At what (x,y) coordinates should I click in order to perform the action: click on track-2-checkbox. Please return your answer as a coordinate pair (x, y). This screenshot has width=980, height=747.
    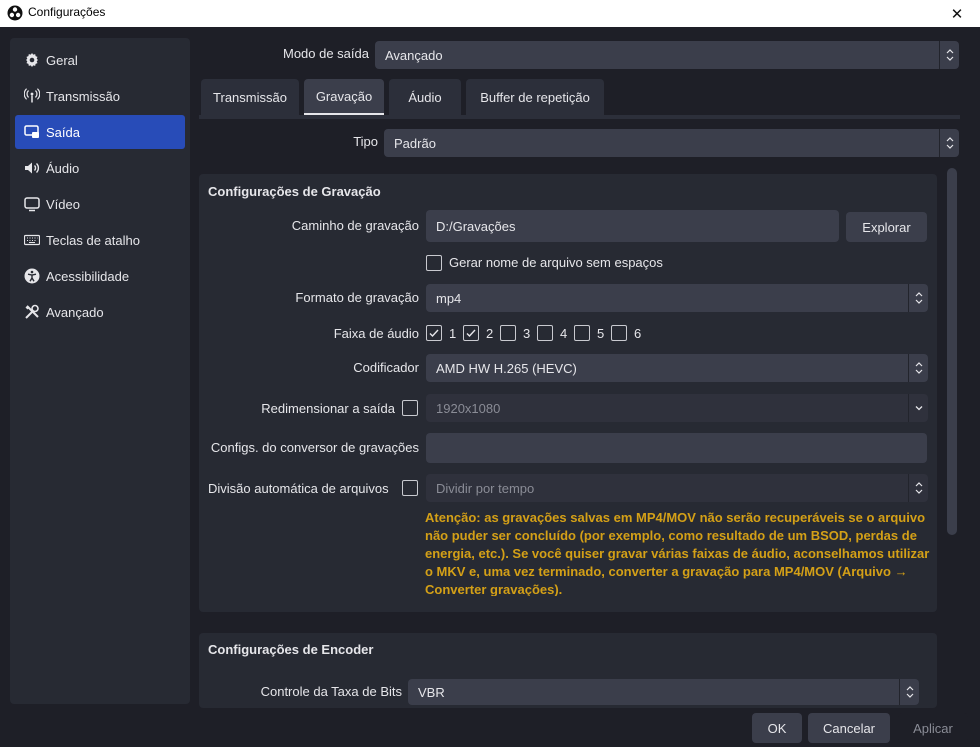
    Looking at the image, I should click on (471, 333).